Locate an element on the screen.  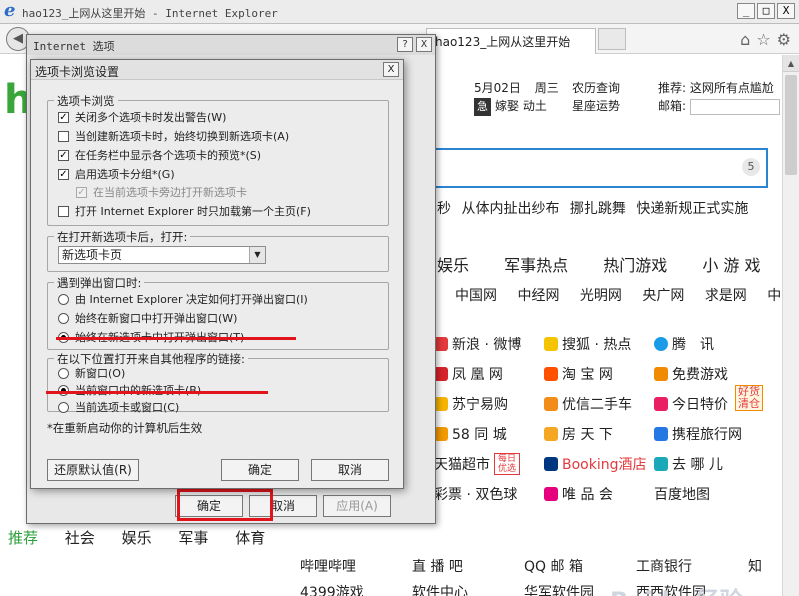
site-link: 软件中心 is located at coordinates (468, 589).